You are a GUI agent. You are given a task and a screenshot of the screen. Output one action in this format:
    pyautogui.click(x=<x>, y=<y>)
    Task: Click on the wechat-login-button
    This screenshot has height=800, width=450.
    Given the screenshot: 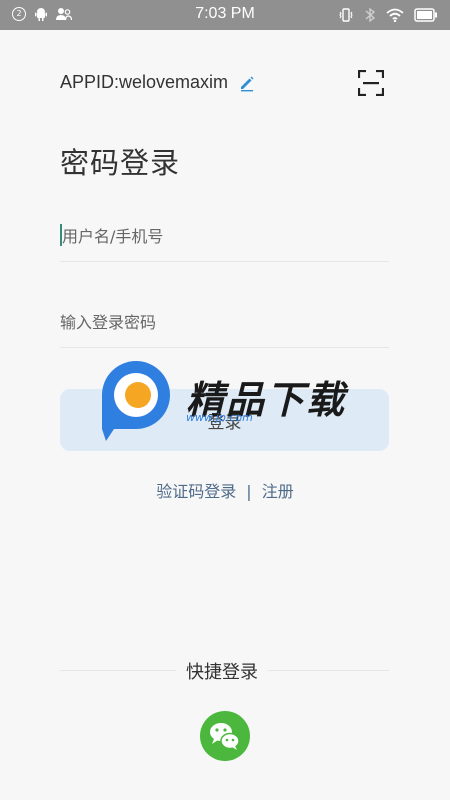 What is the action you would take?
    pyautogui.click(x=225, y=736)
    